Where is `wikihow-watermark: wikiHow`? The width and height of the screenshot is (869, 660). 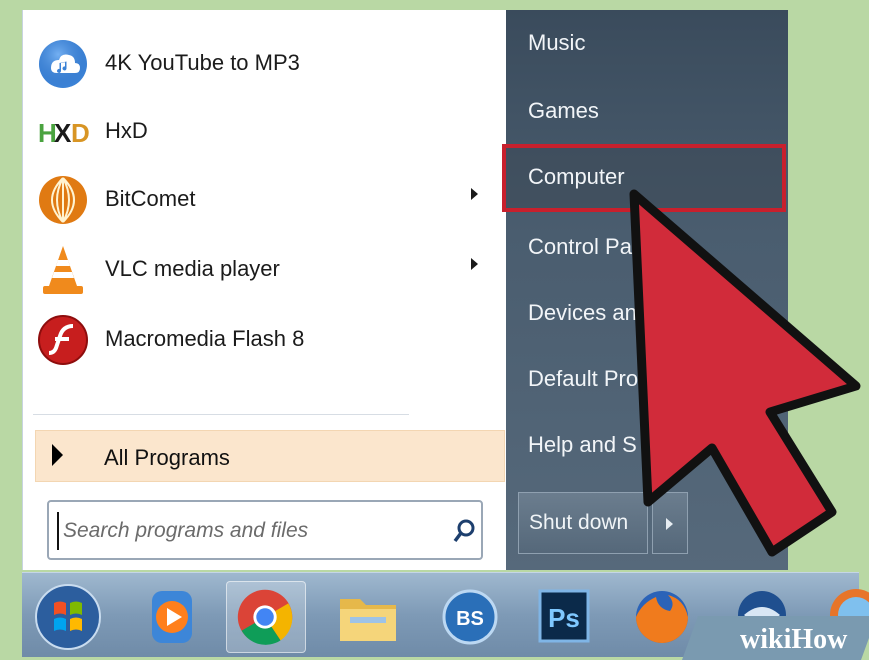 wikihow-watermark: wikiHow is located at coordinates (793, 640).